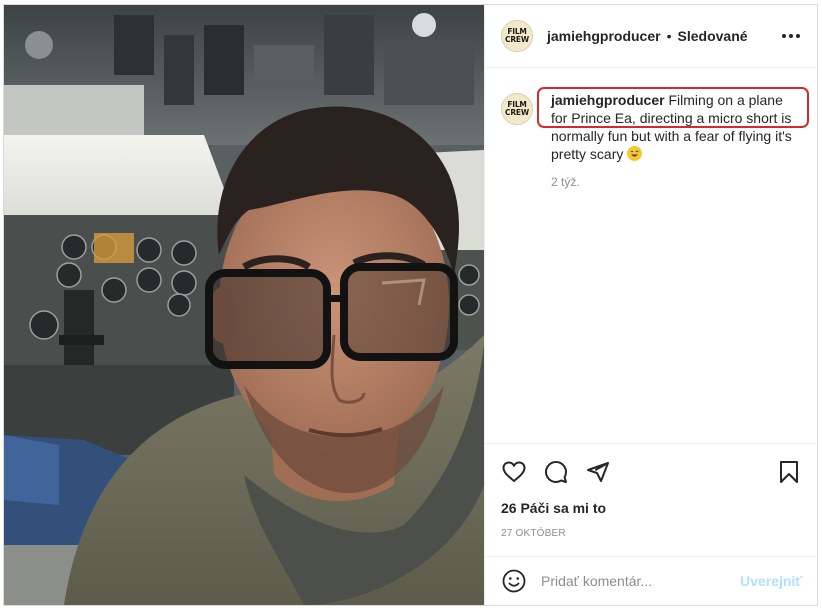  Describe the element at coordinates (651, 508) in the screenshot. I see `likes-count: 26 Páči sa mi to` at that location.